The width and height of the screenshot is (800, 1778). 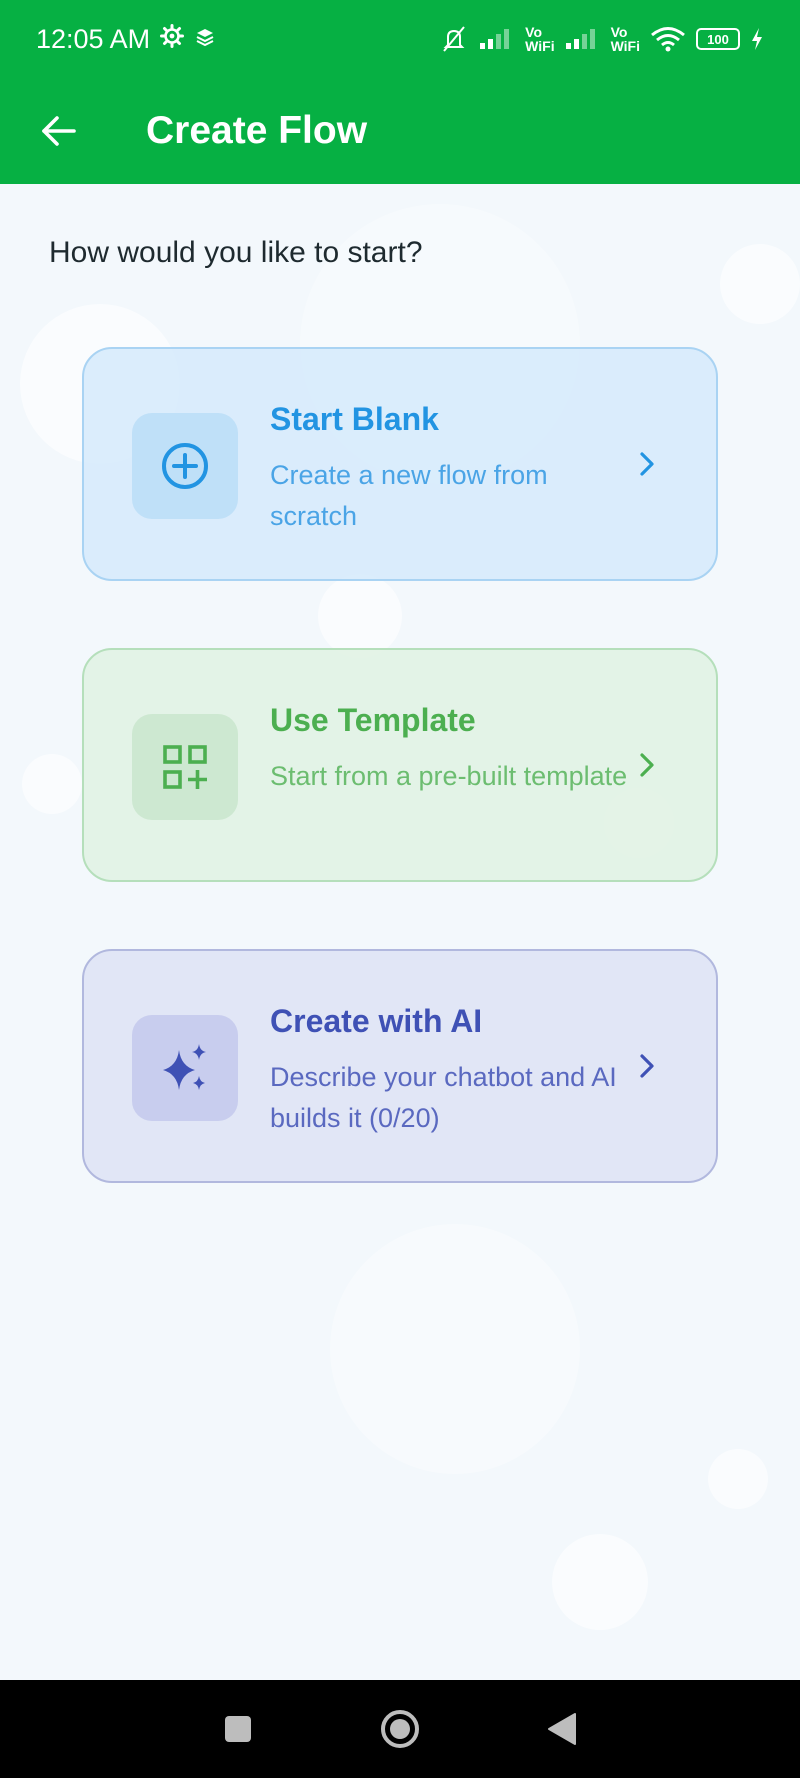 What do you see at coordinates (354, 419) in the screenshot?
I see `card-title: Start Blank` at bounding box center [354, 419].